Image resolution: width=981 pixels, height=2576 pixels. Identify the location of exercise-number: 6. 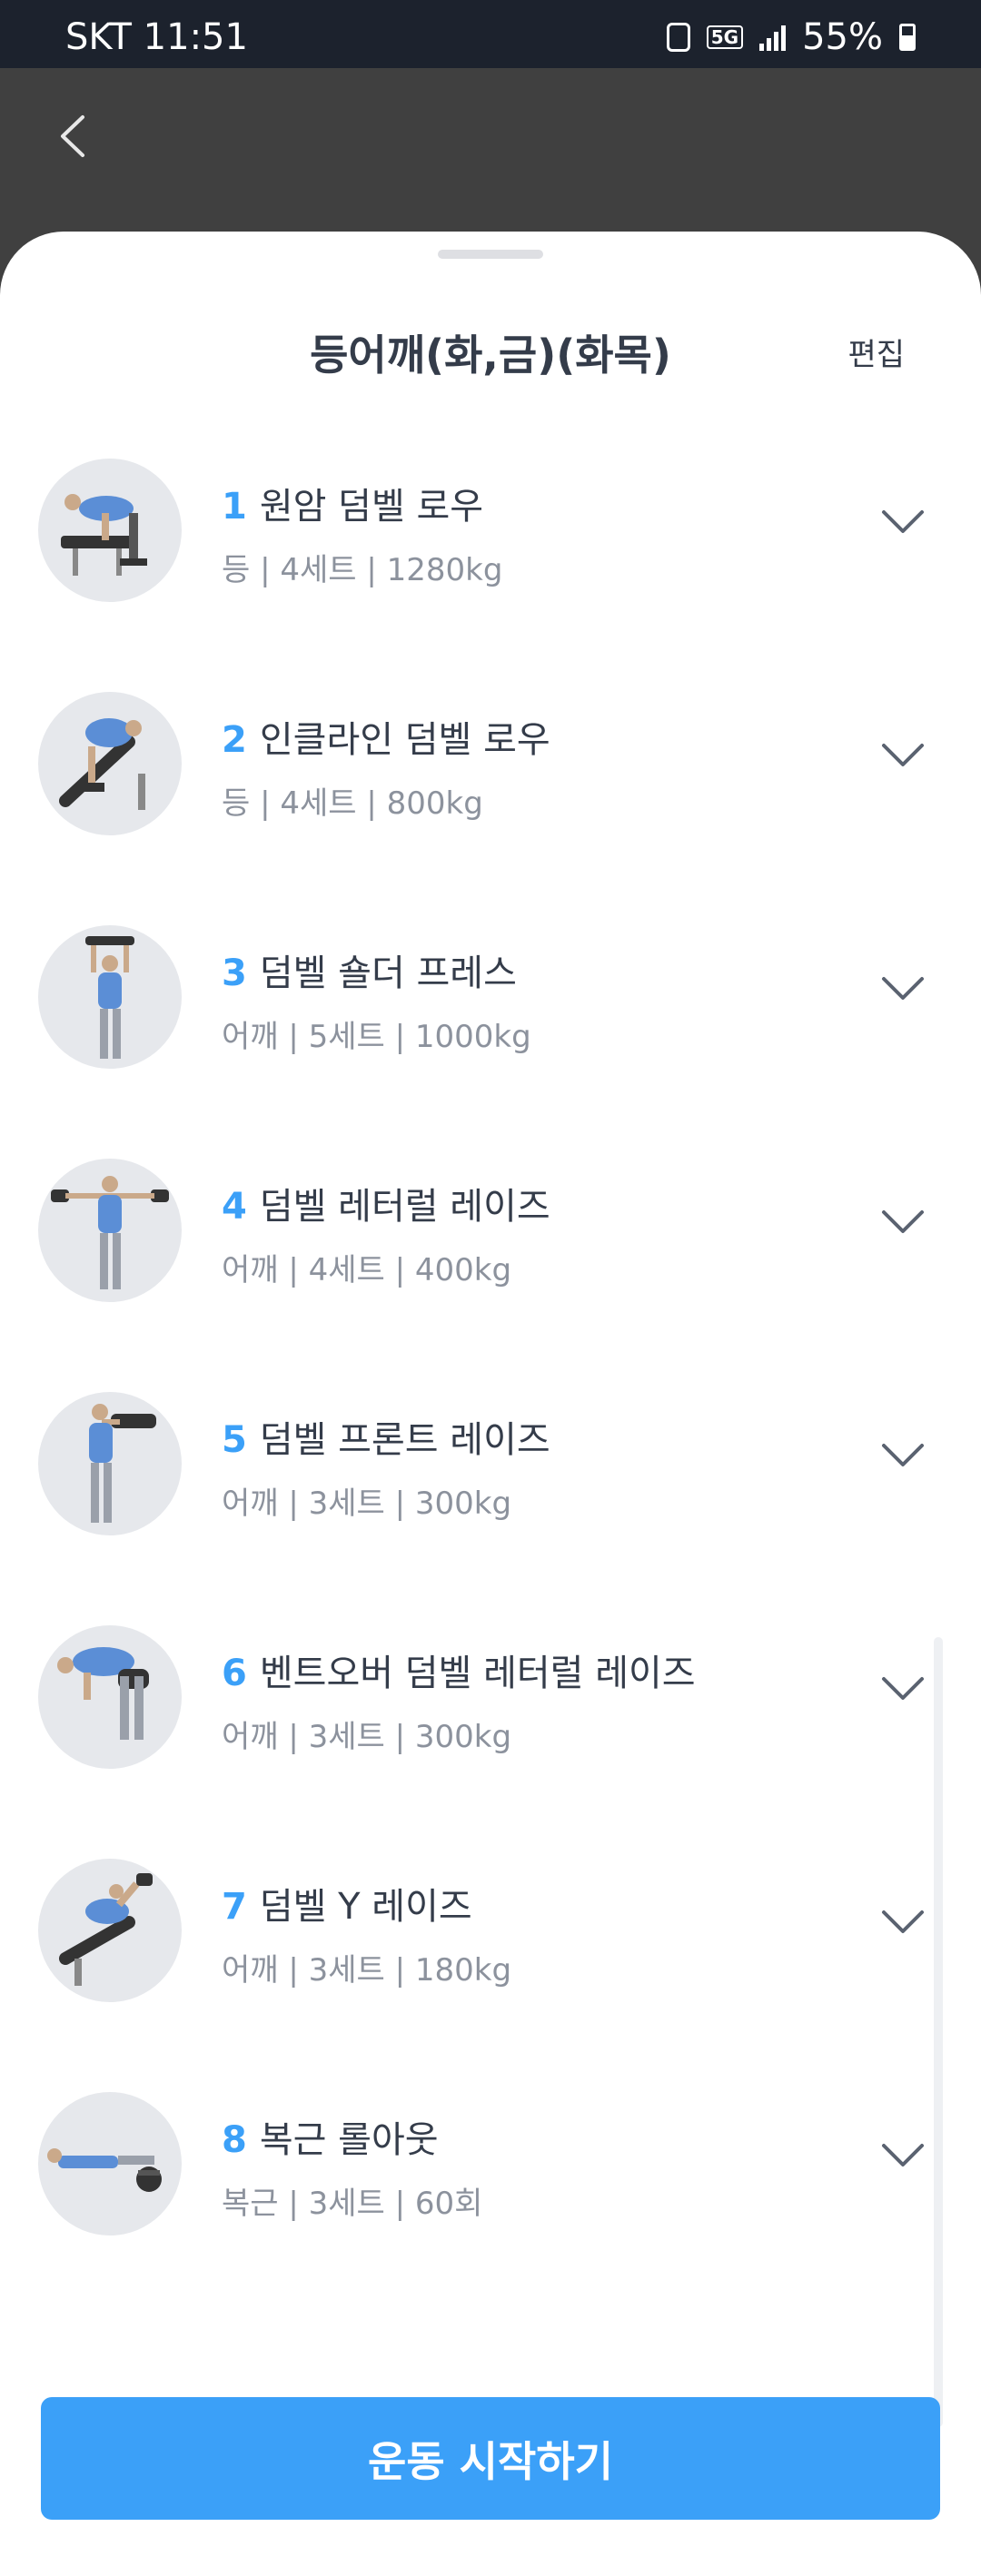
(235, 1673).